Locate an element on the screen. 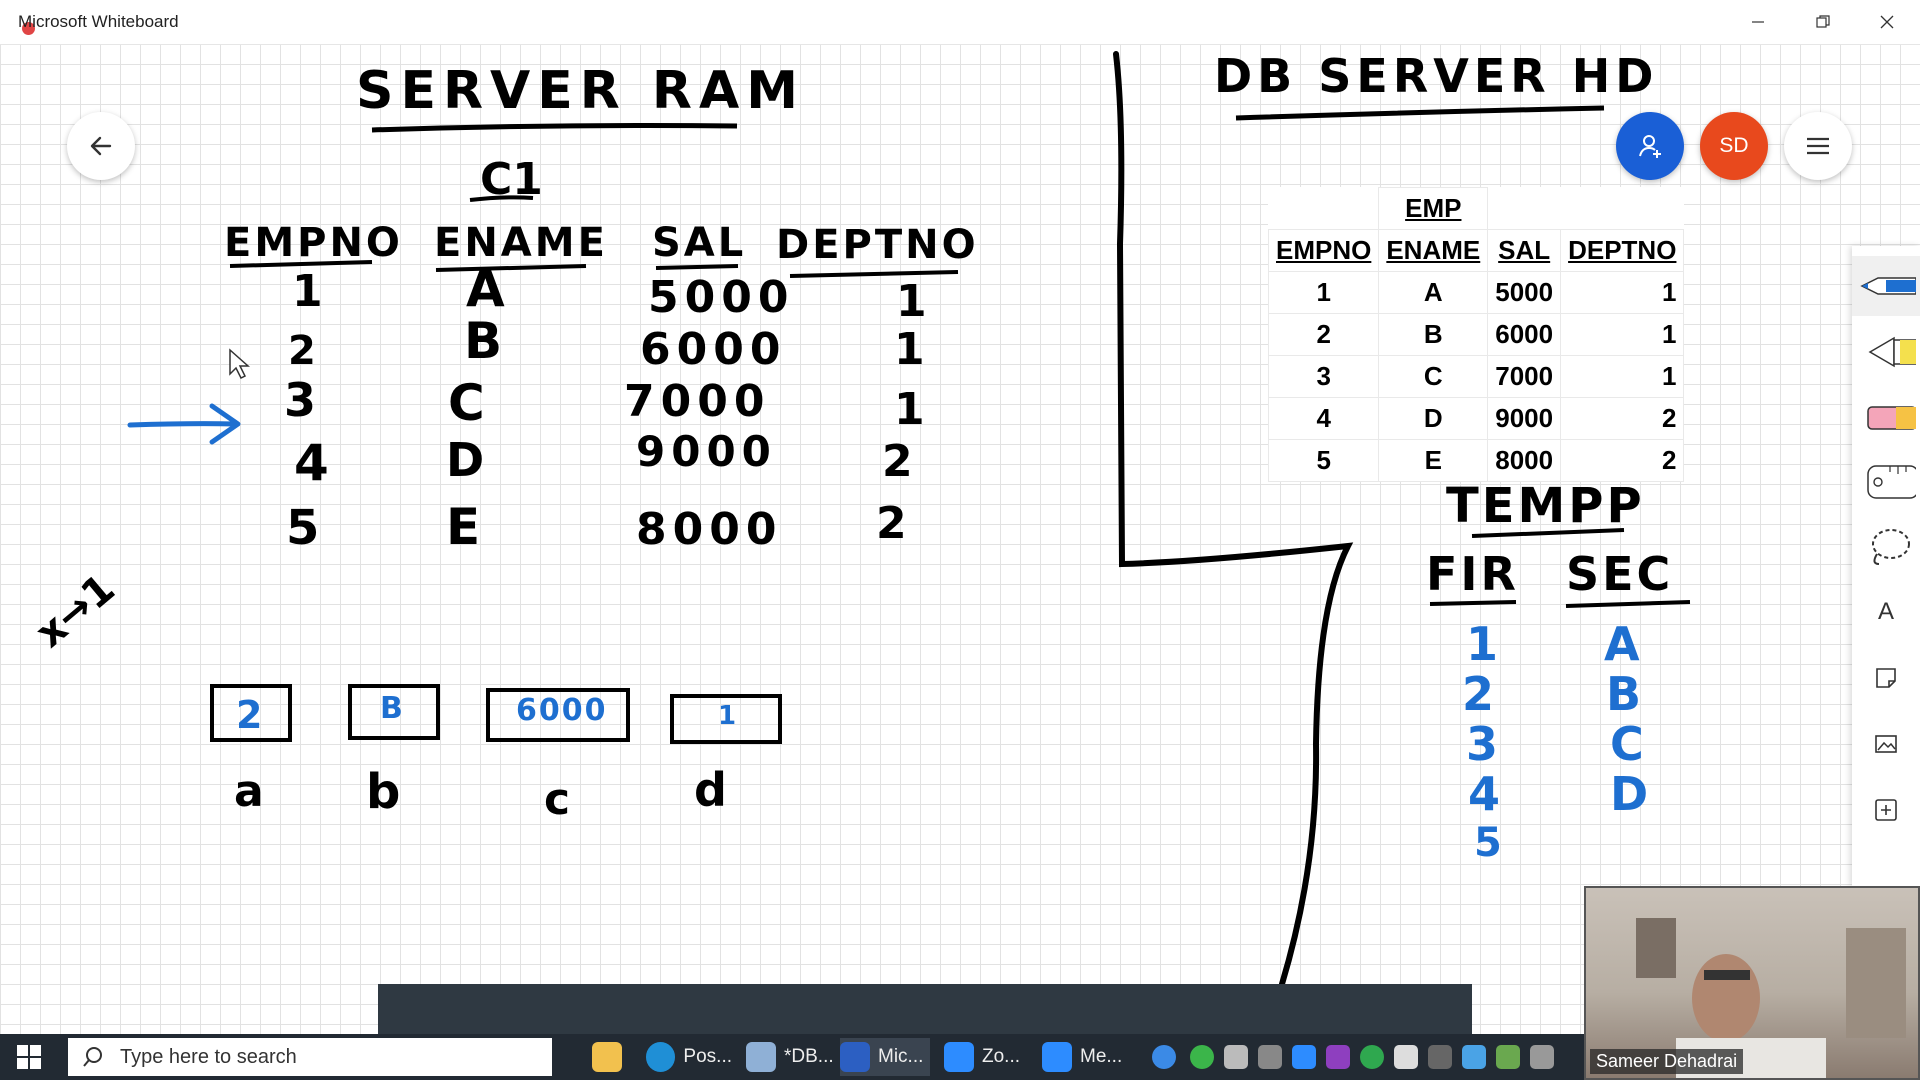 This screenshot has width=1920, height=1080. ram-cell: 3 is located at coordinates (300, 400).